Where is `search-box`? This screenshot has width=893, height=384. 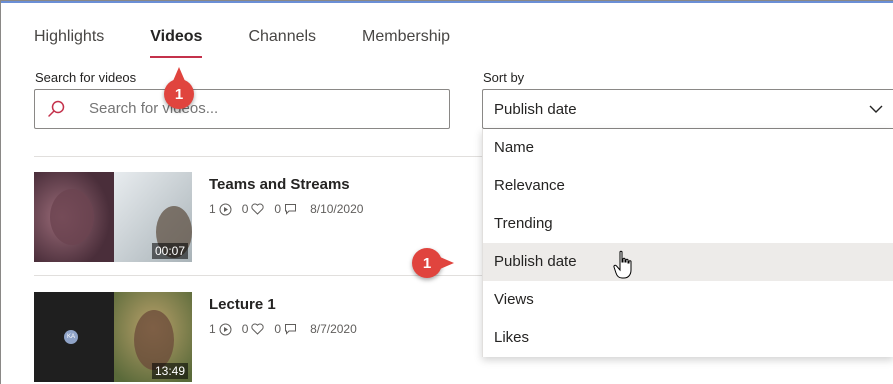 search-box is located at coordinates (242, 109).